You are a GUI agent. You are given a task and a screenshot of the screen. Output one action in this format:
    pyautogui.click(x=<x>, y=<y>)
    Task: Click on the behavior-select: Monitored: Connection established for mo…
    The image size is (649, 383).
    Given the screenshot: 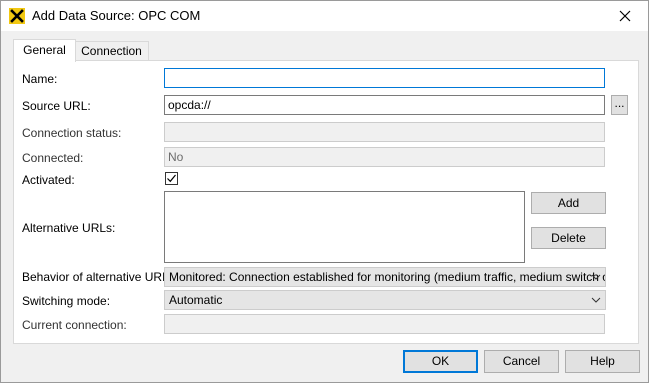 What is the action you would take?
    pyautogui.click(x=385, y=277)
    